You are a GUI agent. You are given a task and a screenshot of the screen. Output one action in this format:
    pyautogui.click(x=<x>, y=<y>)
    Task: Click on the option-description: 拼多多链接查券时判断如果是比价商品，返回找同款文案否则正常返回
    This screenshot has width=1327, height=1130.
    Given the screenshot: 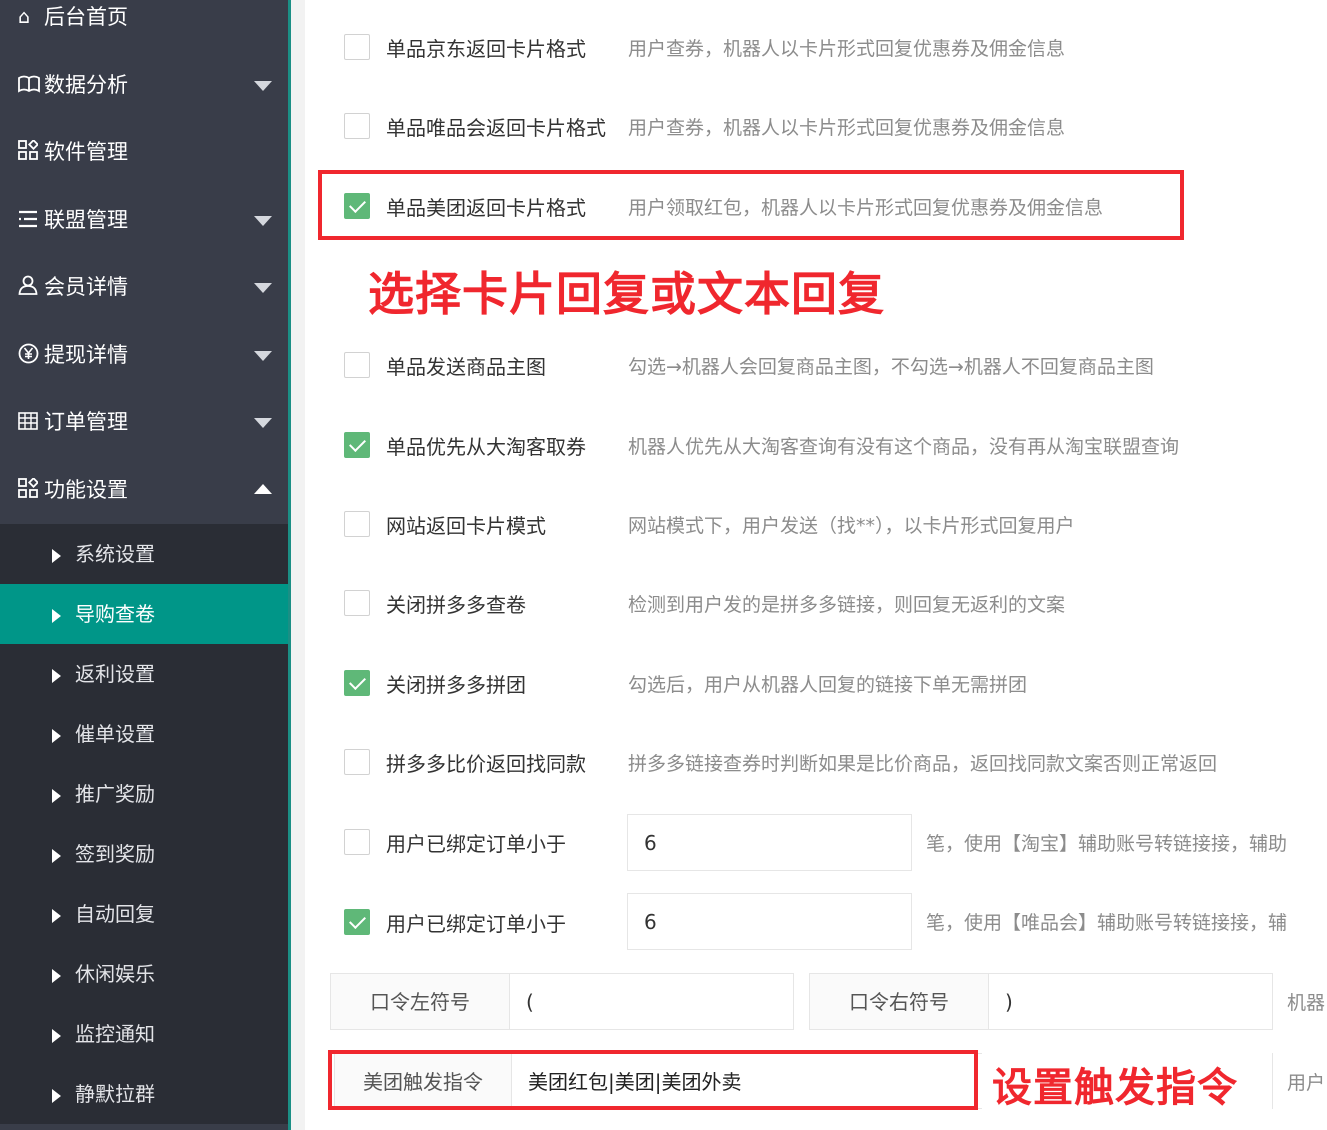 What is the action you would take?
    pyautogui.click(x=923, y=764)
    